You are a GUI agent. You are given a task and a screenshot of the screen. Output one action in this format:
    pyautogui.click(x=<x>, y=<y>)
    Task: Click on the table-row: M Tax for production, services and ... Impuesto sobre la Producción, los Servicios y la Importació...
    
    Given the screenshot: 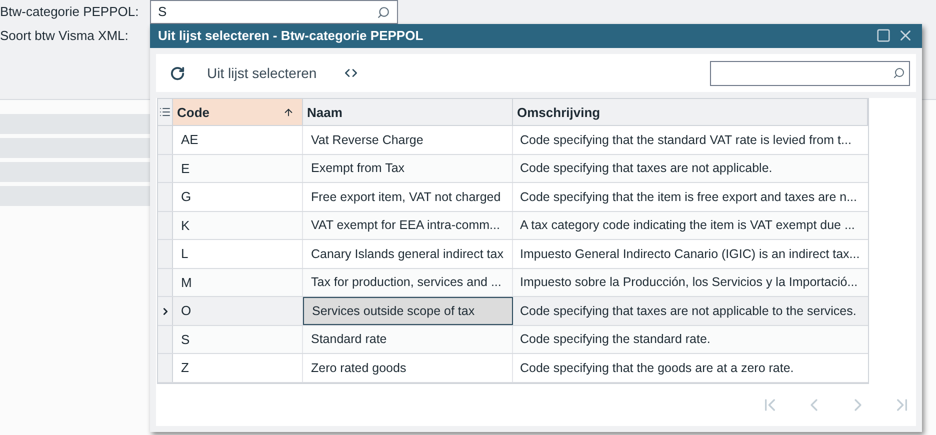 What is the action you would take?
    pyautogui.click(x=513, y=283)
    